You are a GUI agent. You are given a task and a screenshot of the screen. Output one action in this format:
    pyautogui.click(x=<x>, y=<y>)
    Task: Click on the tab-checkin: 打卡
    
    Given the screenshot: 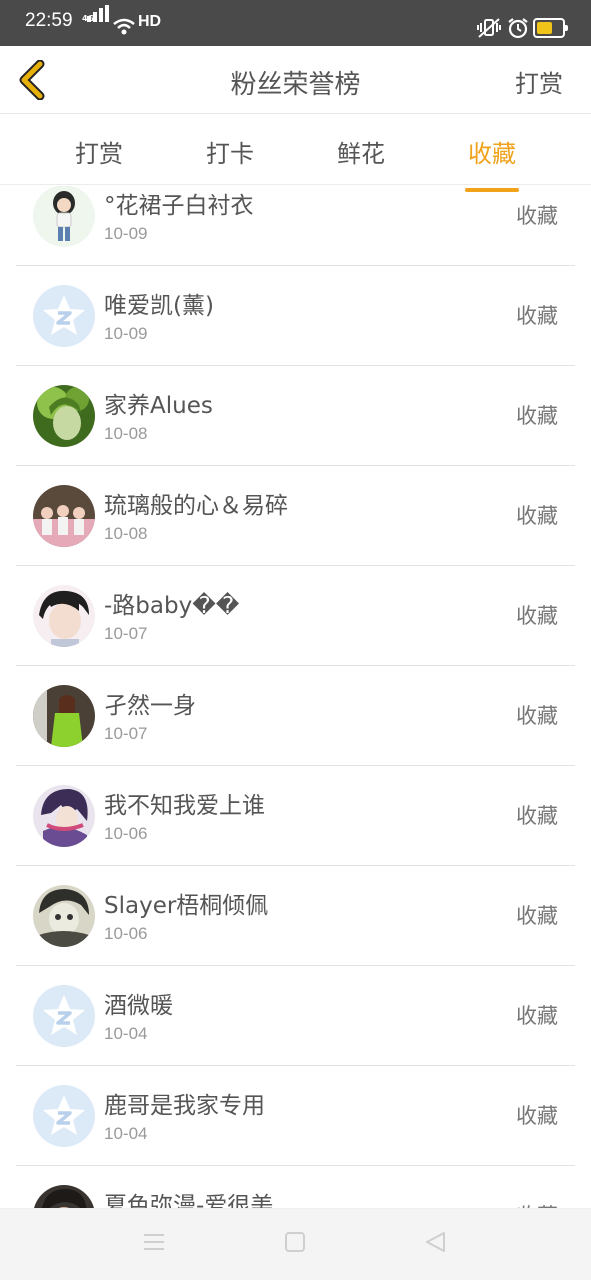 What is the action you would take?
    pyautogui.click(x=230, y=151)
    